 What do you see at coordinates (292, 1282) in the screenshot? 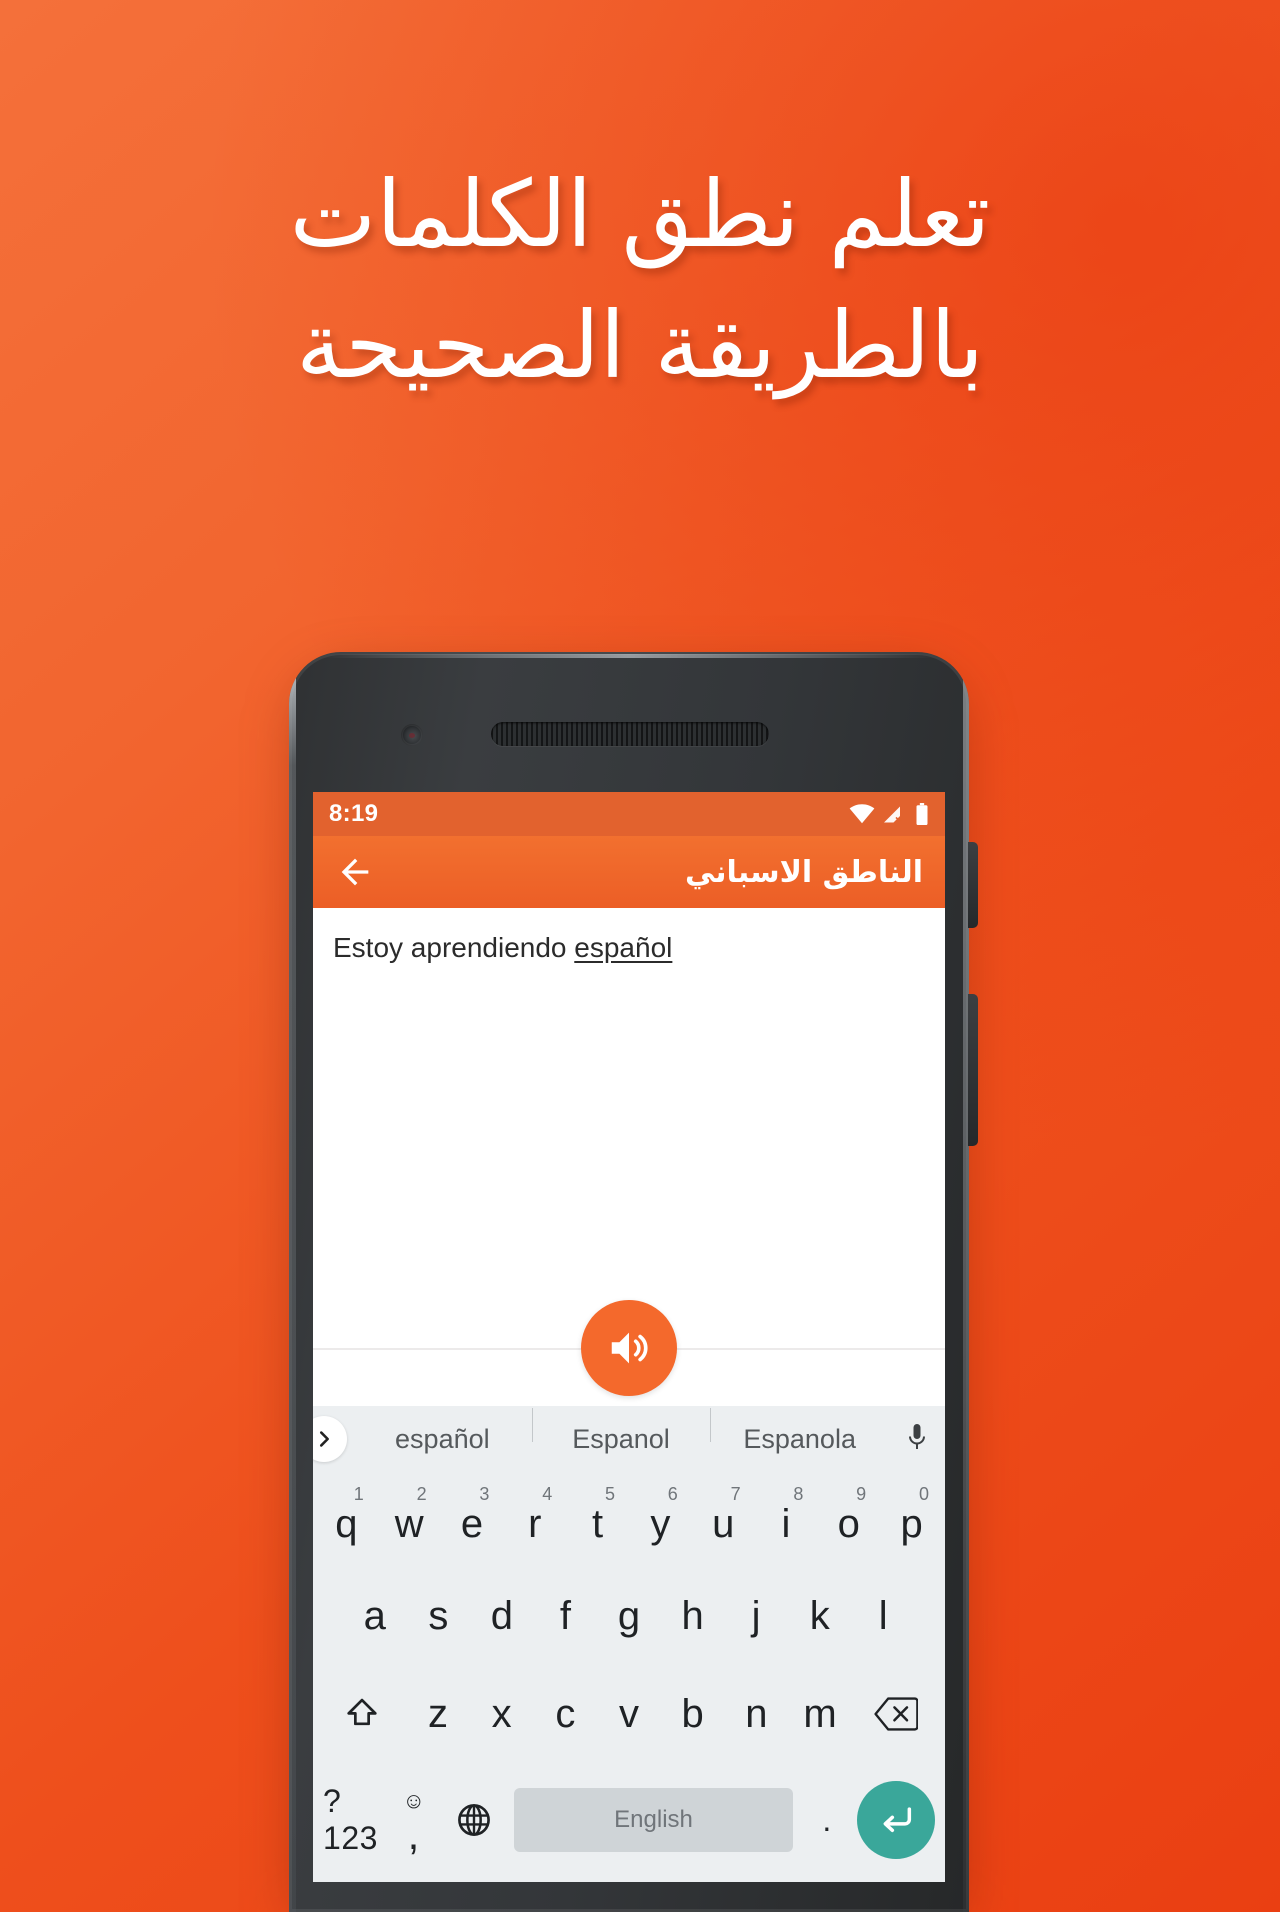
I see `phone-left-edge-highlight` at bounding box center [292, 1282].